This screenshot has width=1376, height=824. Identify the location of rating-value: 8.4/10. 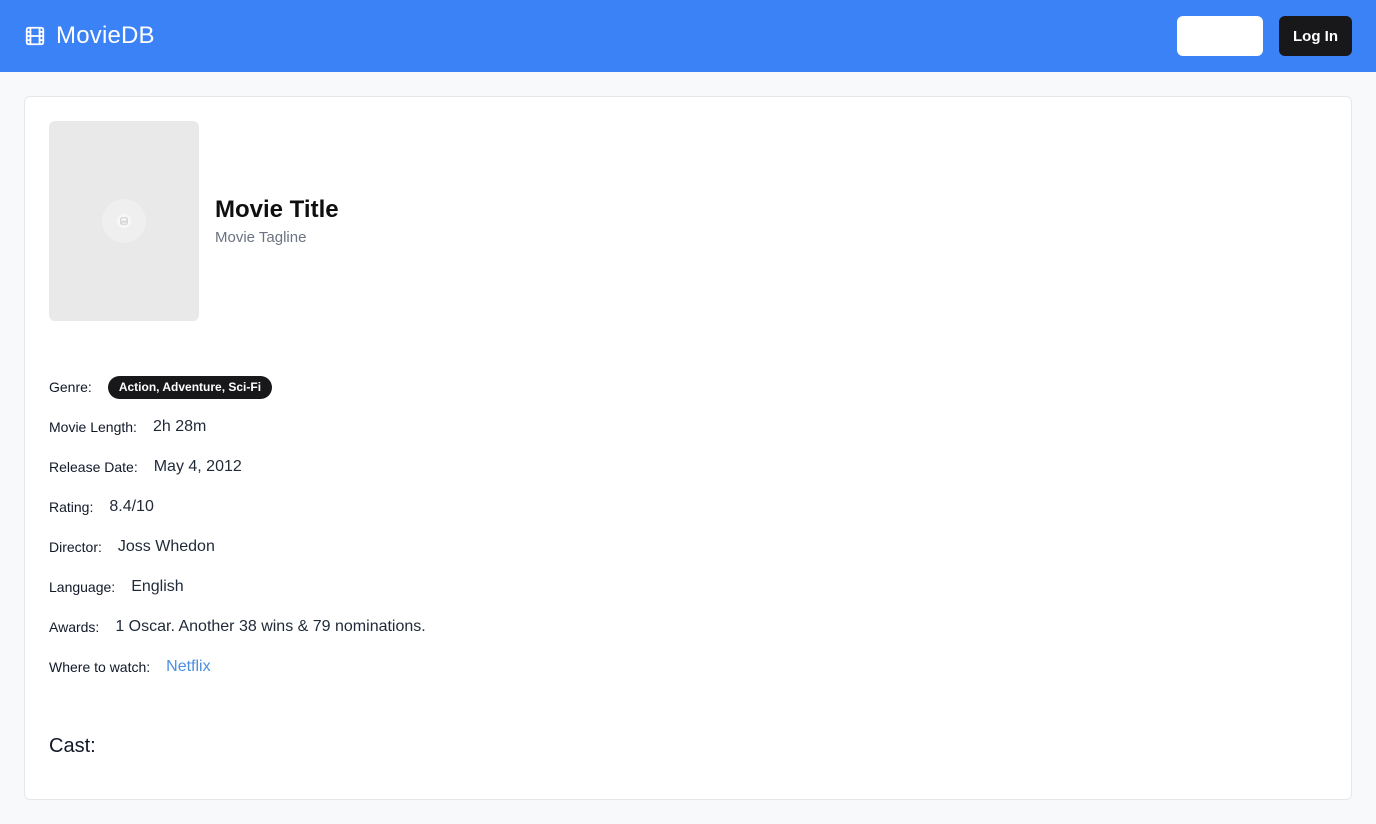
(131, 506).